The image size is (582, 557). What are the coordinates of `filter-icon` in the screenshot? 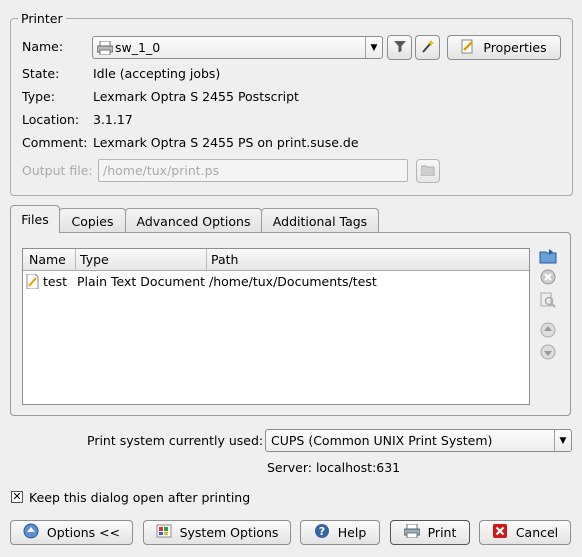 It's located at (400, 47).